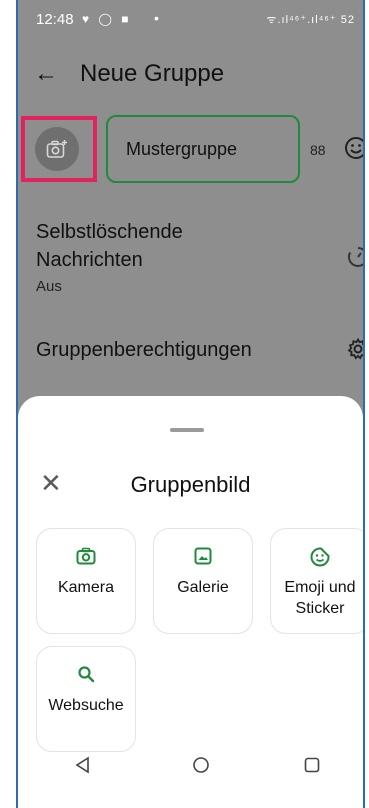 The height and width of the screenshot is (808, 369). I want to click on option-emoji-sticker: Emoji und Sticker, so click(316, 581).